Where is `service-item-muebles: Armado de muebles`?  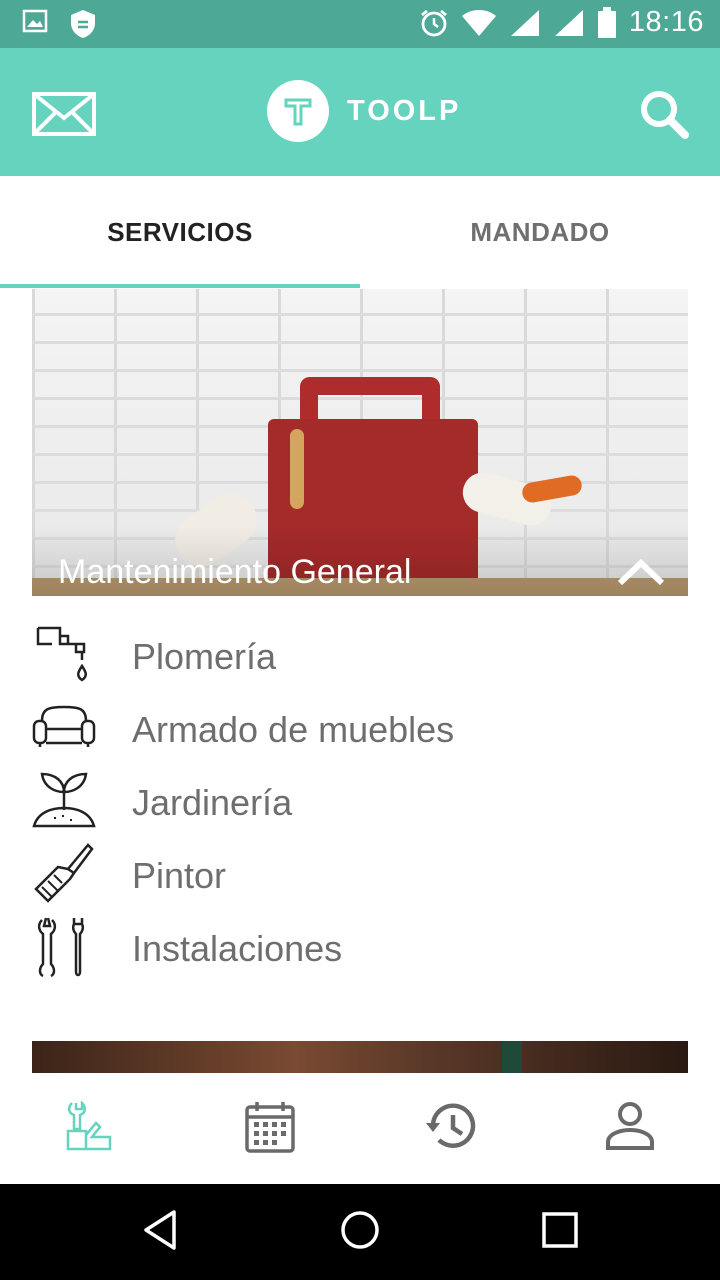
service-item-muebles: Armado de muebles is located at coordinates (360, 731).